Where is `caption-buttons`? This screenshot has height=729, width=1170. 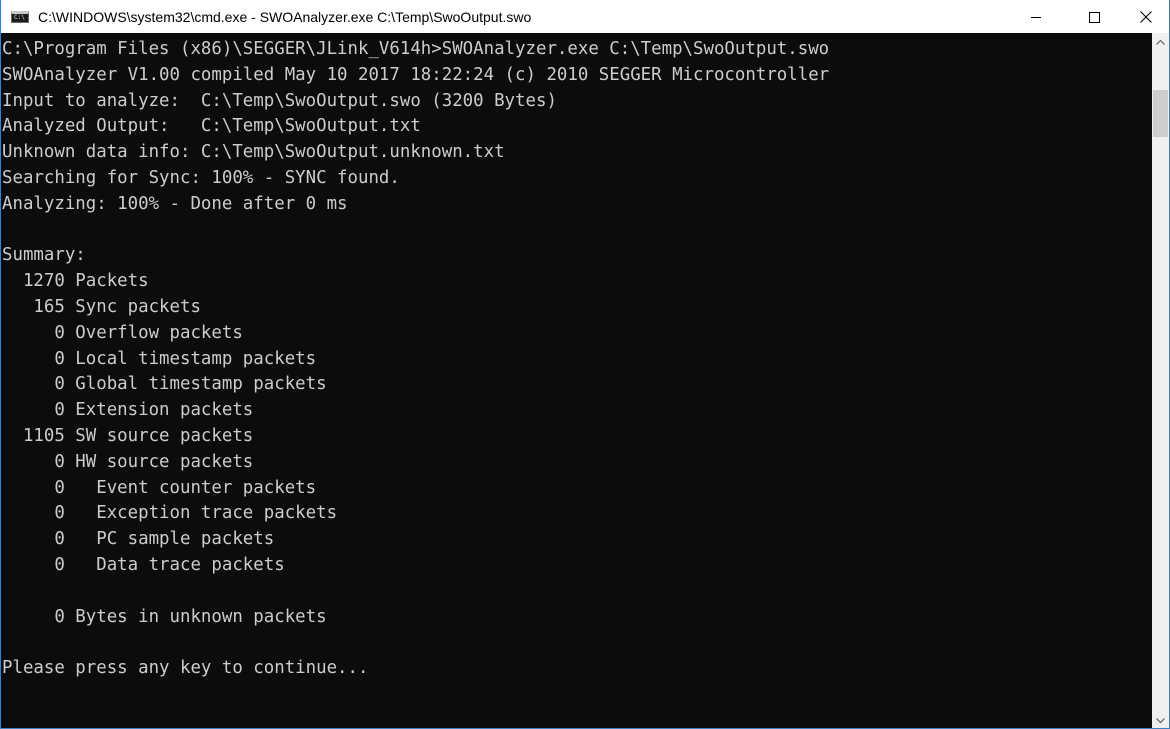
caption-buttons is located at coordinates (1091, 16).